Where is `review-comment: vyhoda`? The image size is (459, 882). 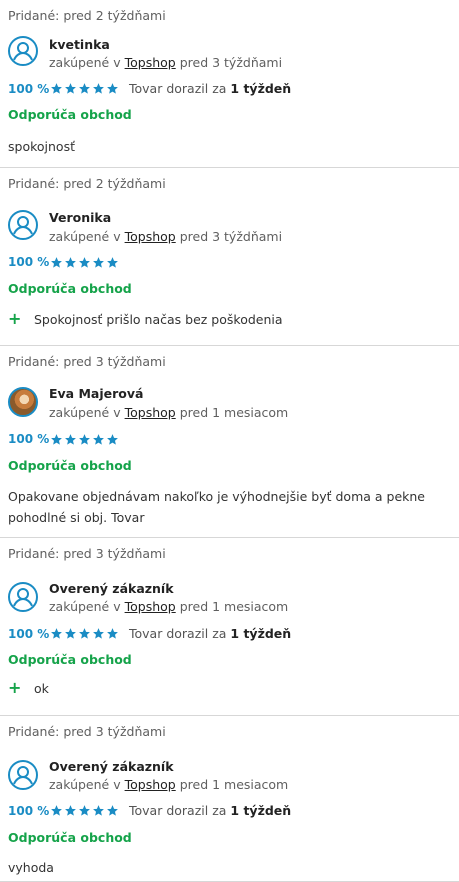
review-comment: vyhoda is located at coordinates (229, 867).